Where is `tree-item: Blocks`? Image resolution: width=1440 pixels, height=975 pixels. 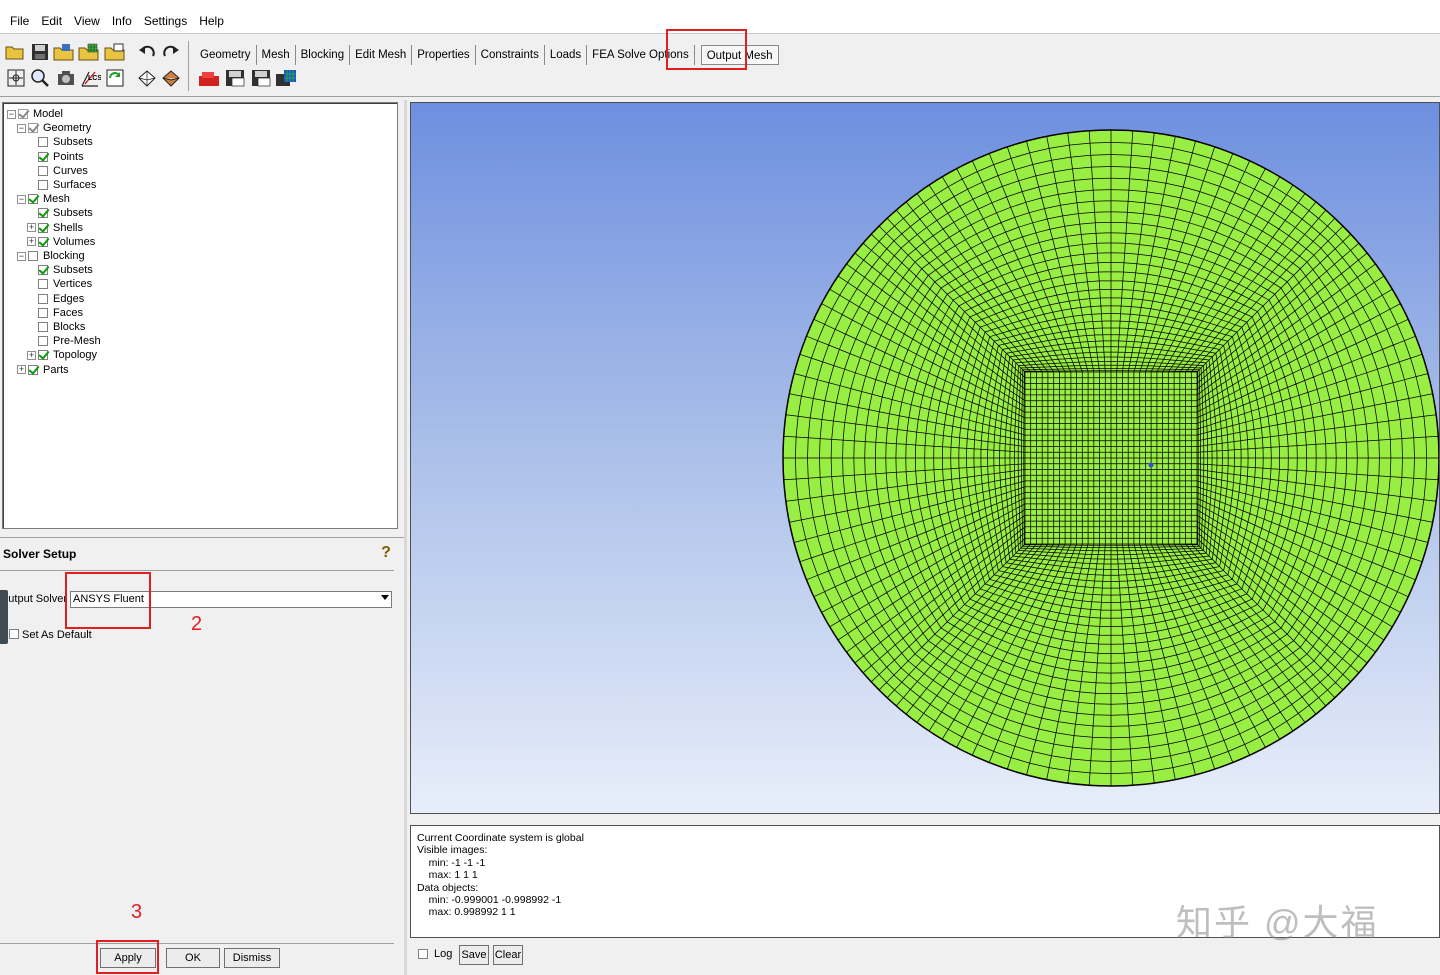 tree-item: Blocks is located at coordinates (56, 327).